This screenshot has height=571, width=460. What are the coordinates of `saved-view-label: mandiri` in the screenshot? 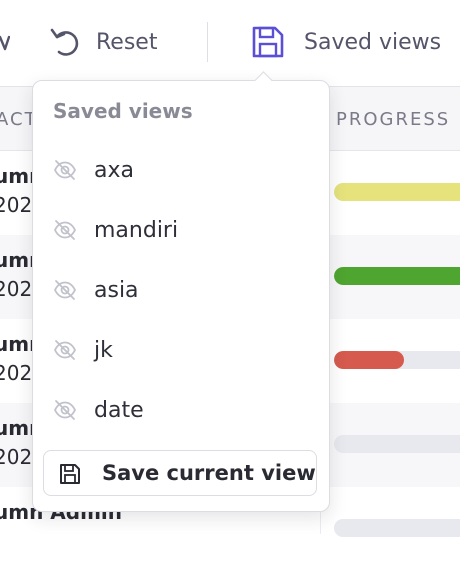 It's located at (136, 230).